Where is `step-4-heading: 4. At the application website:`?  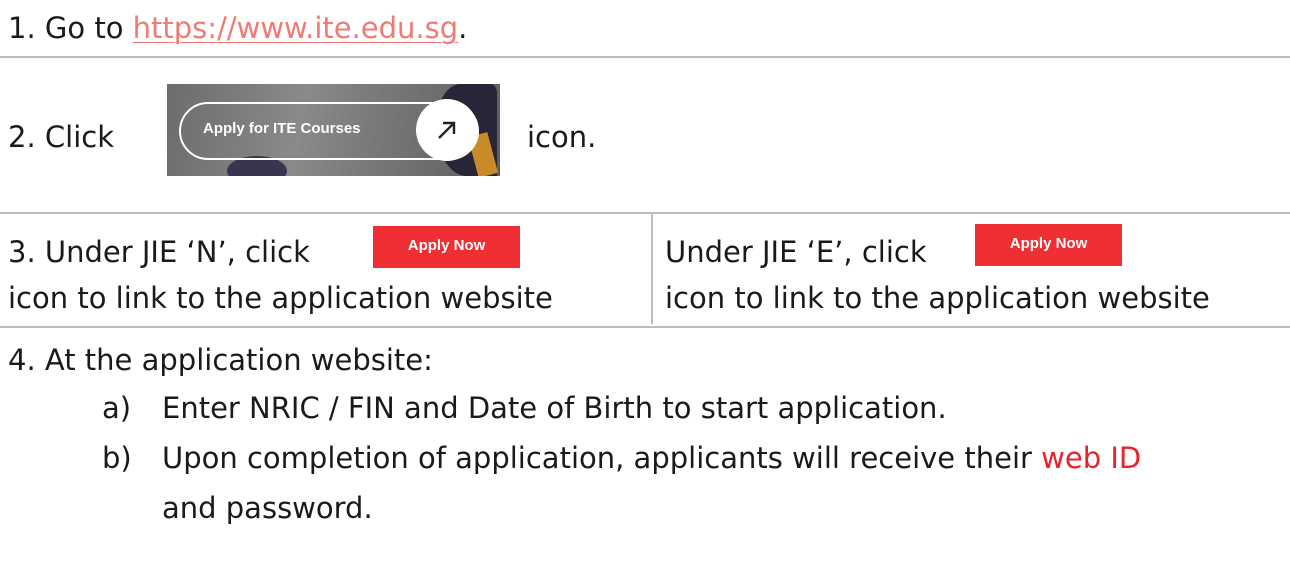
step-4-heading: 4. At the application website: is located at coordinates (220, 360).